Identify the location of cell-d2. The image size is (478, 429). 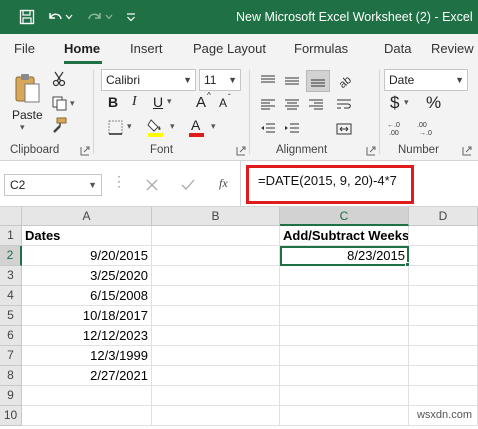
(443, 256).